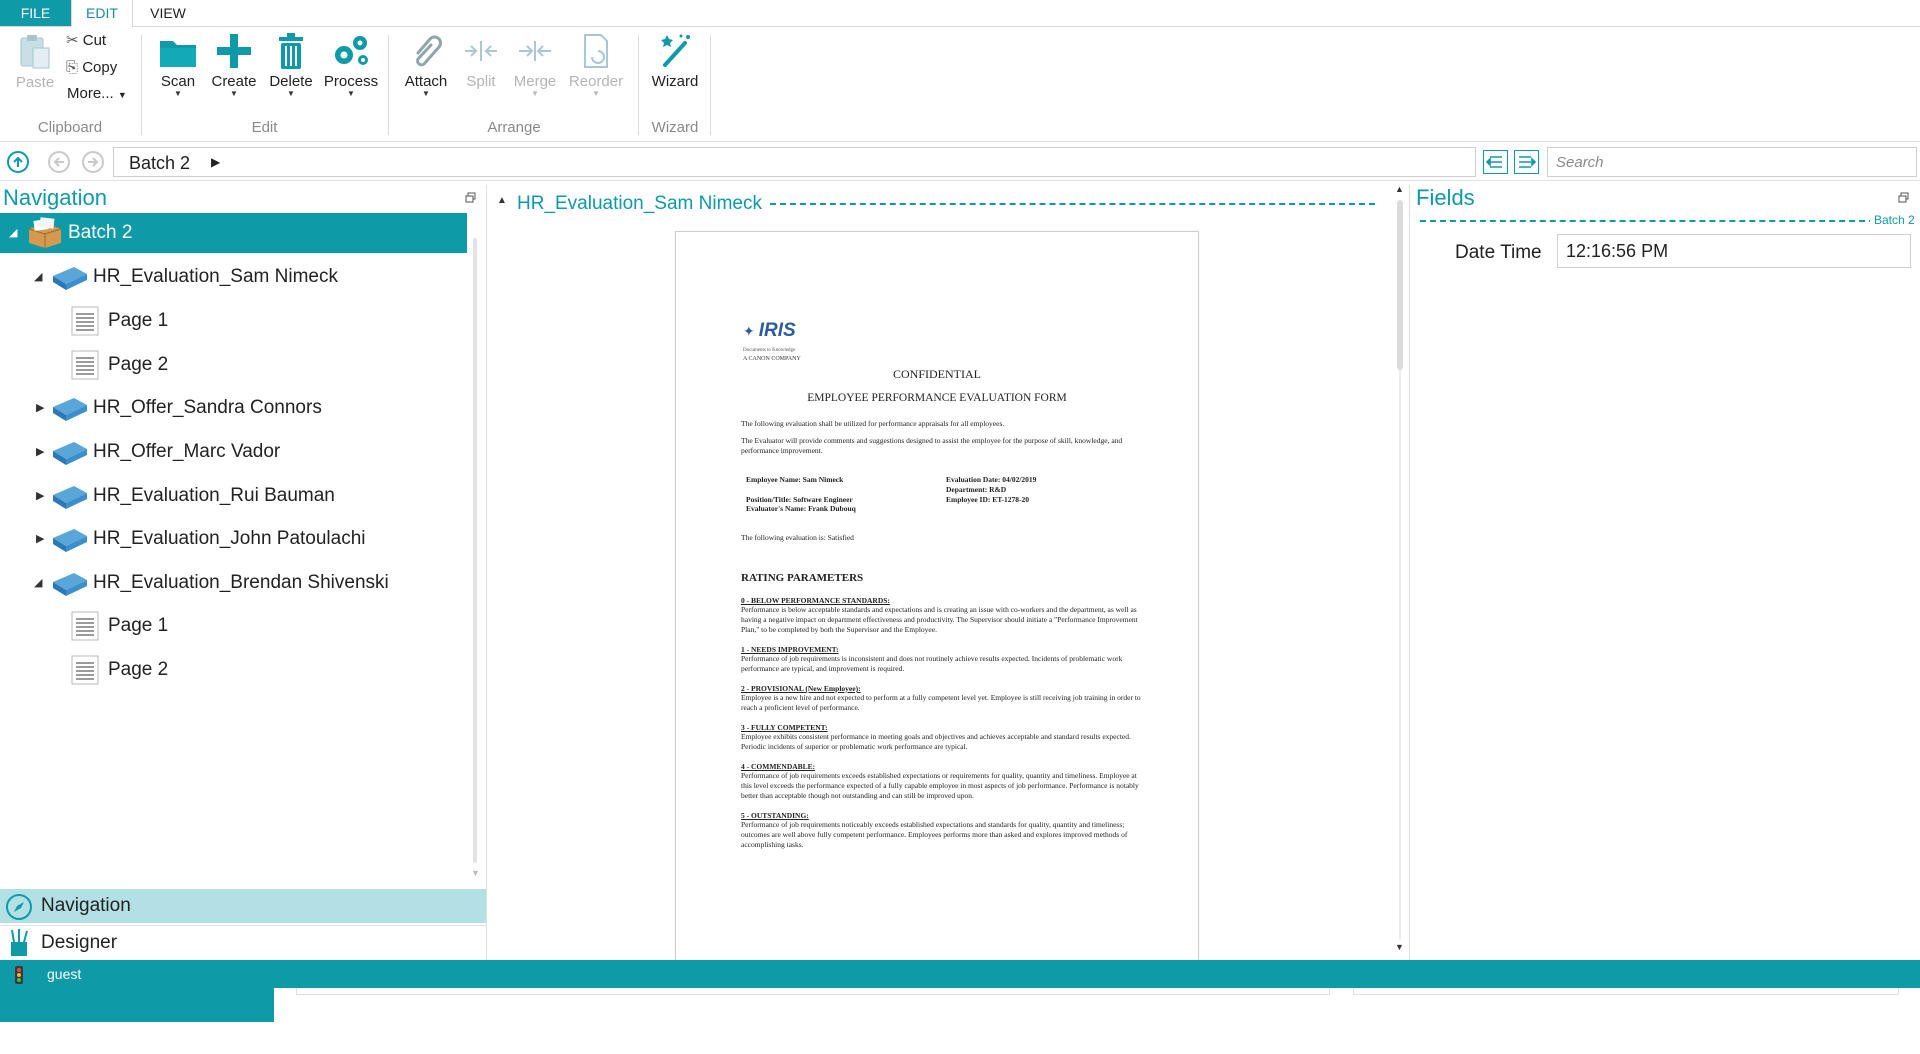  Describe the element at coordinates (187, 451) in the screenshot. I see `tree-item-label: HR_Offer_Marc Vador` at that location.